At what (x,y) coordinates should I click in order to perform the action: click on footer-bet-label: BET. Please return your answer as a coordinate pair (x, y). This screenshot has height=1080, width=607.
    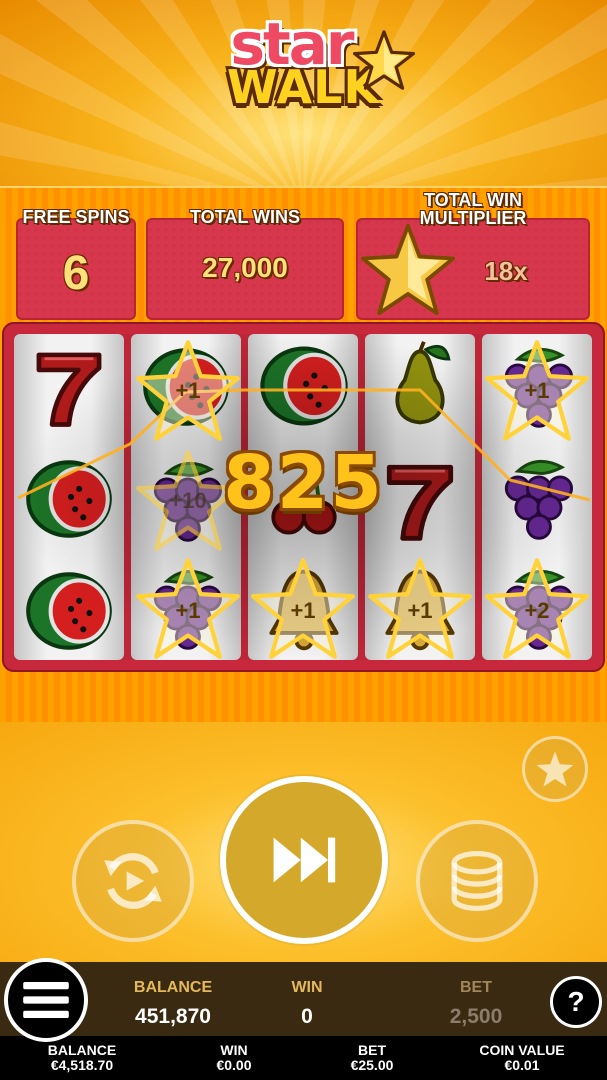
    Looking at the image, I should click on (372, 1050).